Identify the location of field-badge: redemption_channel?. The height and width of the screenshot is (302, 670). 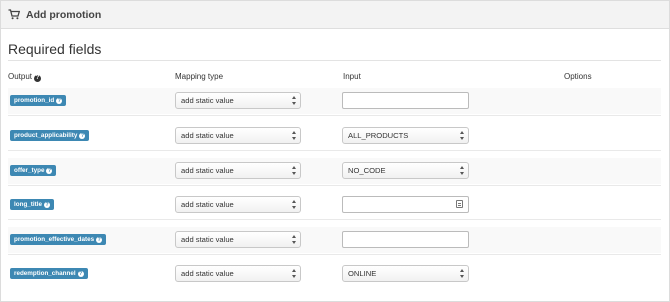
(49, 273).